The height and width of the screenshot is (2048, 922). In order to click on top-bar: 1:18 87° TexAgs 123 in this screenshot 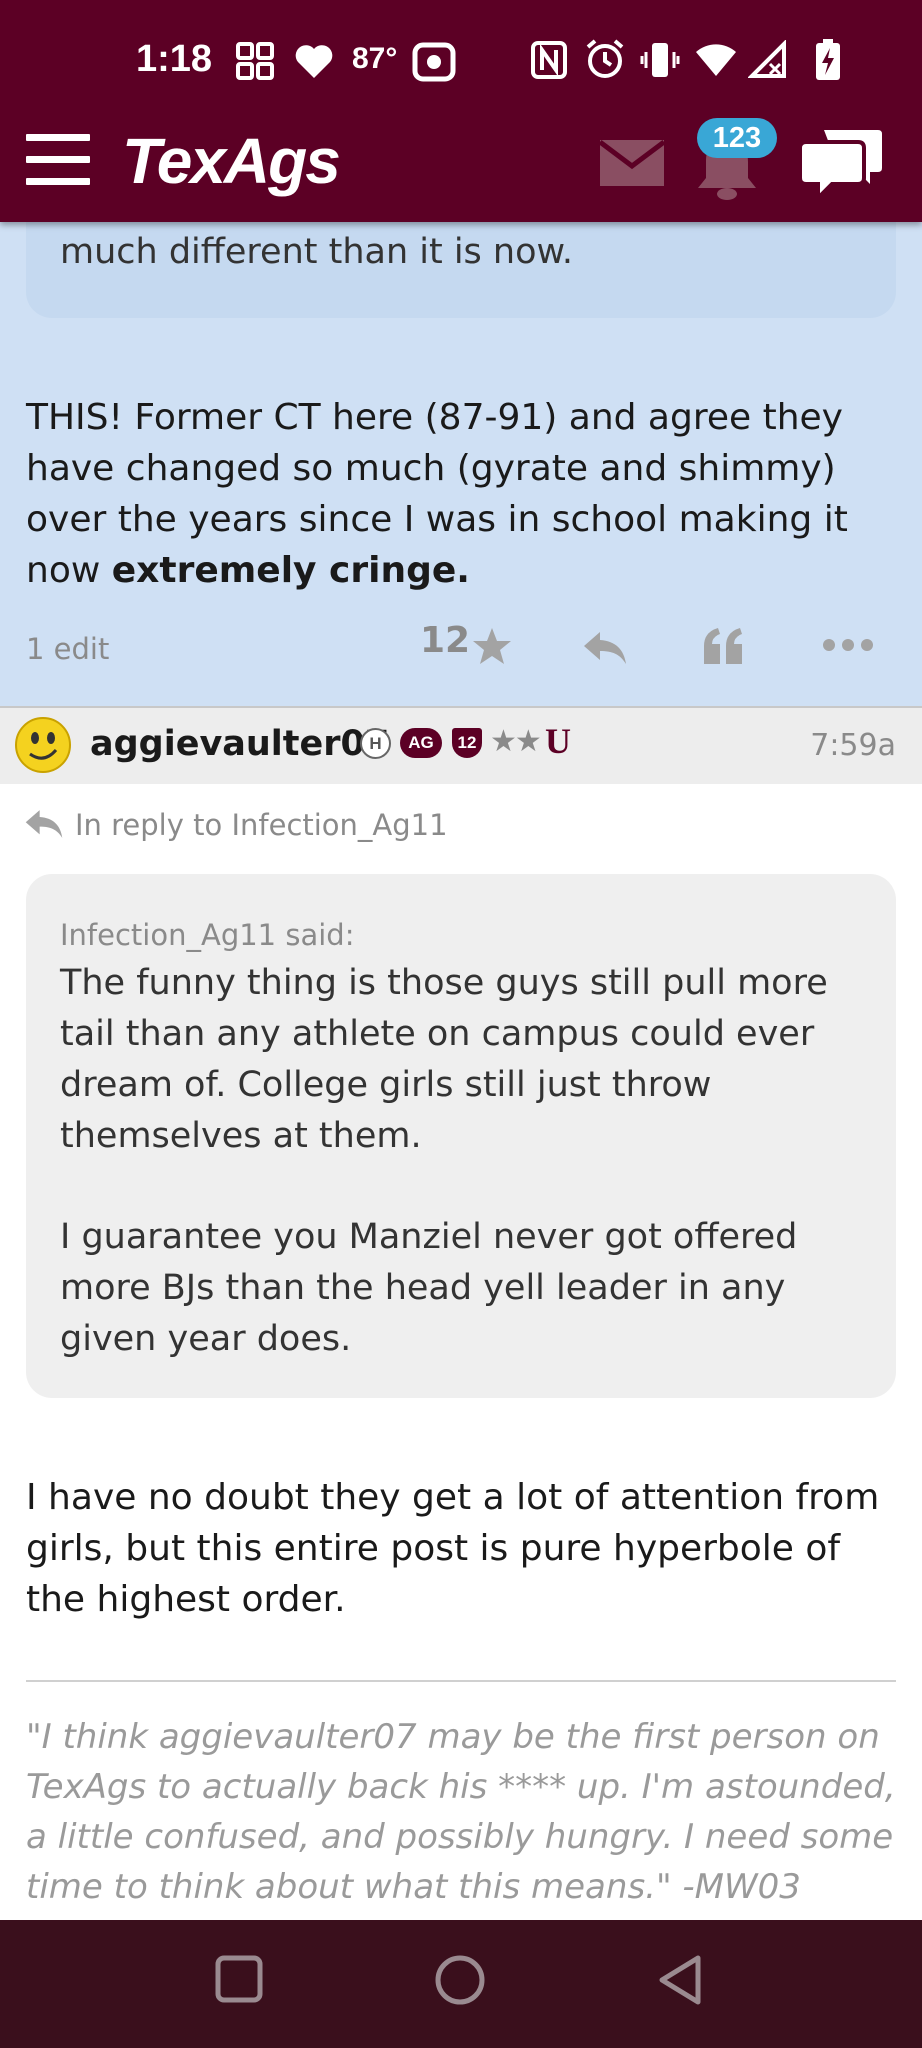, I will do `click(461, 111)`.